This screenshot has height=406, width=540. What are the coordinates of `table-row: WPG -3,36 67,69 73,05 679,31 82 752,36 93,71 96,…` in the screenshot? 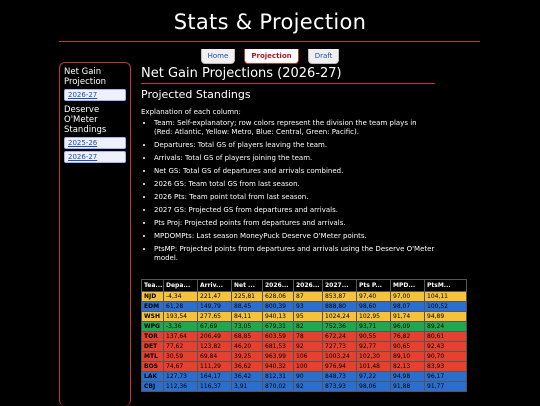 It's located at (304, 326).